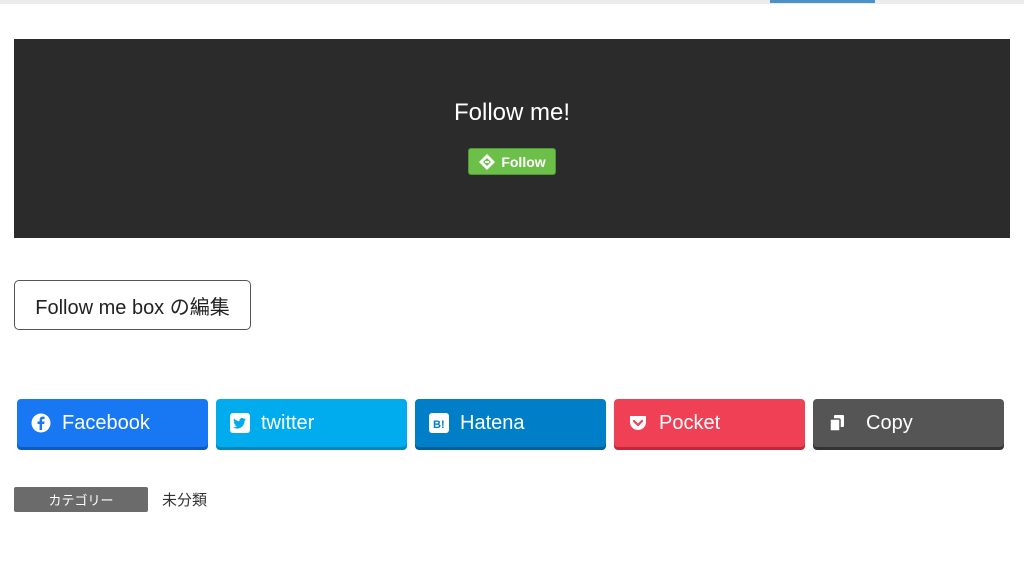 This screenshot has width=1024, height=576. Describe the element at coordinates (106, 422) in the screenshot. I see `share-facebook-label: Facebook` at that location.